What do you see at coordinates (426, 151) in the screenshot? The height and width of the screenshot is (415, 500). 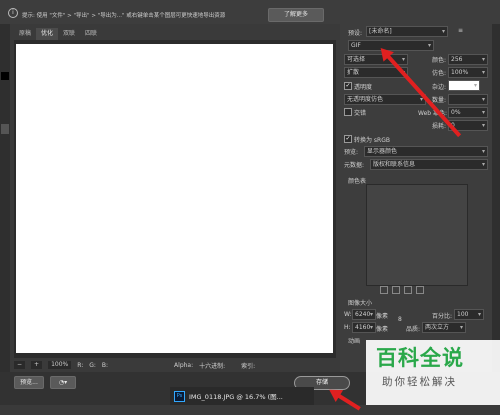 I see `preview-select: 显示器颜色` at bounding box center [426, 151].